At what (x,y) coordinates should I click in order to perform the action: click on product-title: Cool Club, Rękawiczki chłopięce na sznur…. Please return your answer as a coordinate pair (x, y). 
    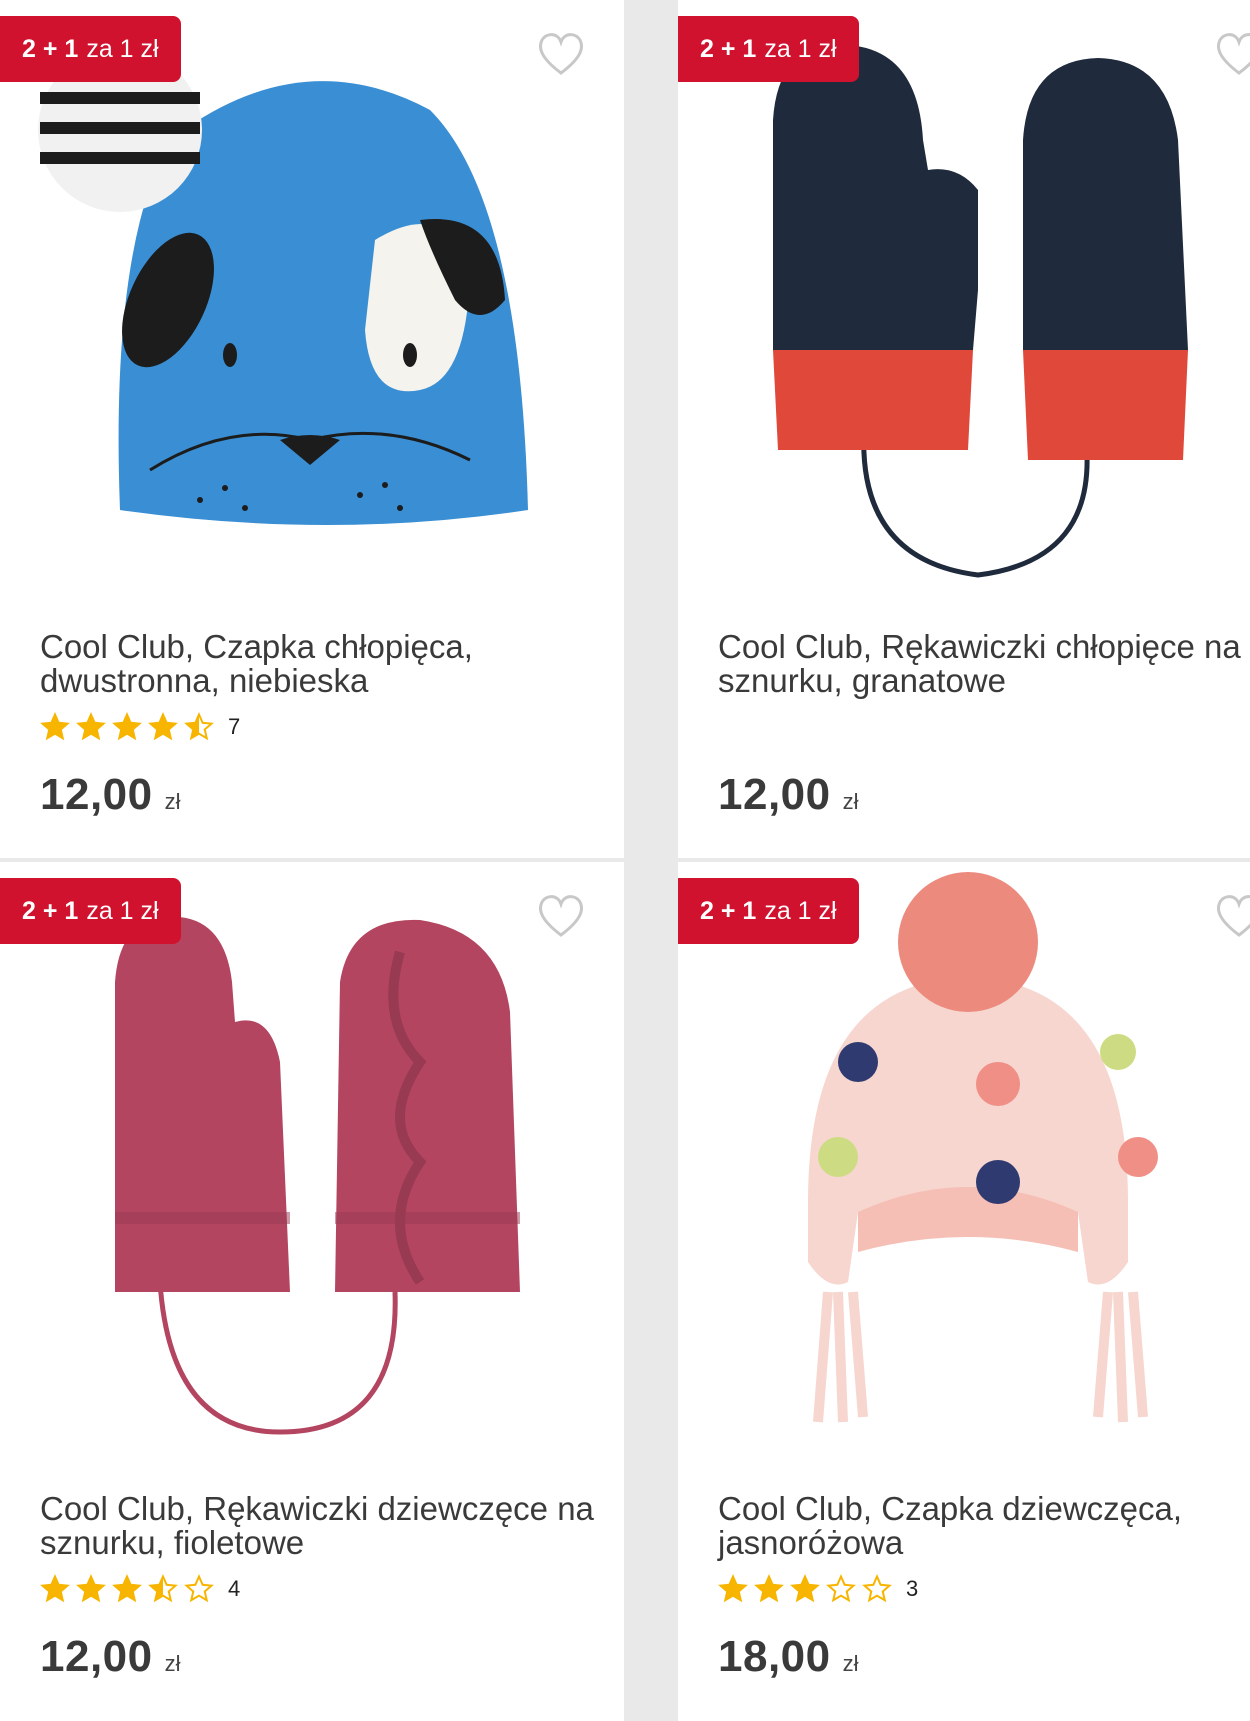
    Looking at the image, I should click on (984, 664).